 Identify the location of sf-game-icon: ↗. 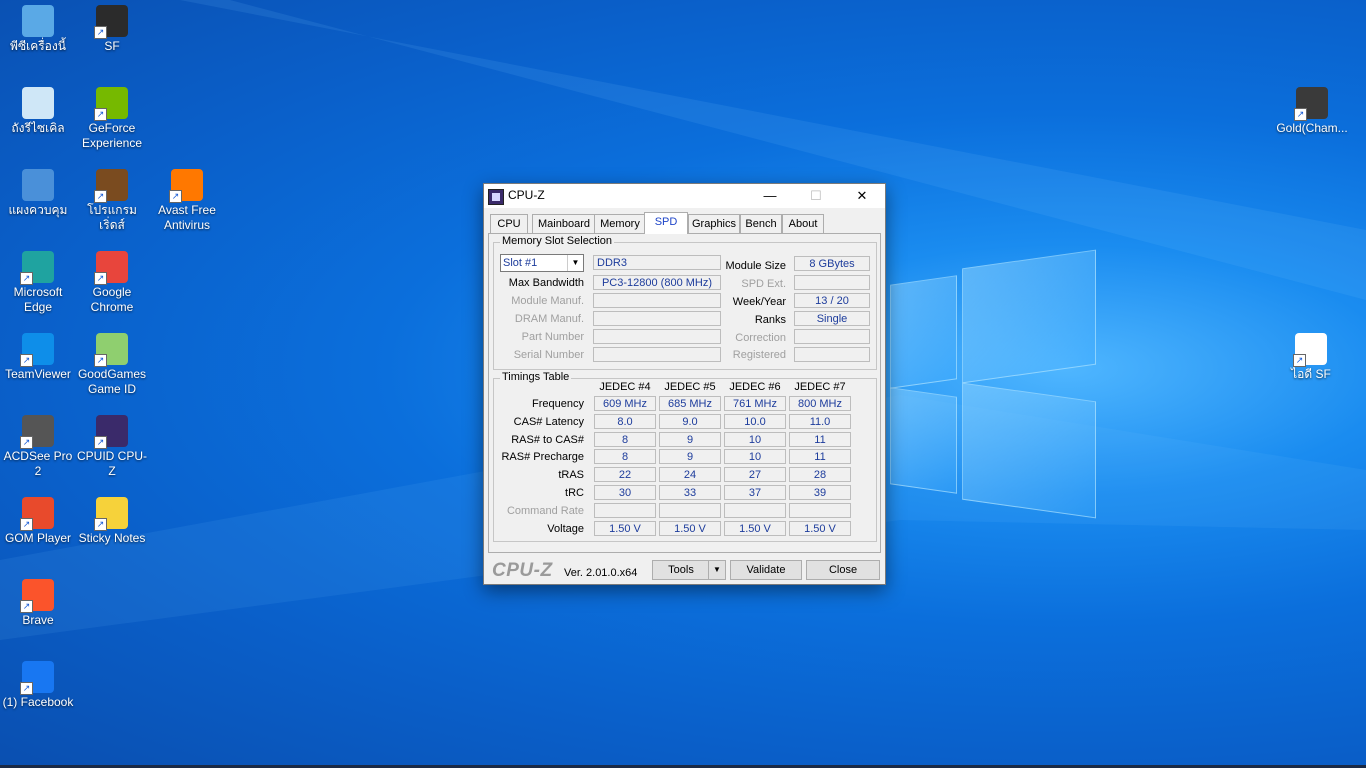
(111, 22).